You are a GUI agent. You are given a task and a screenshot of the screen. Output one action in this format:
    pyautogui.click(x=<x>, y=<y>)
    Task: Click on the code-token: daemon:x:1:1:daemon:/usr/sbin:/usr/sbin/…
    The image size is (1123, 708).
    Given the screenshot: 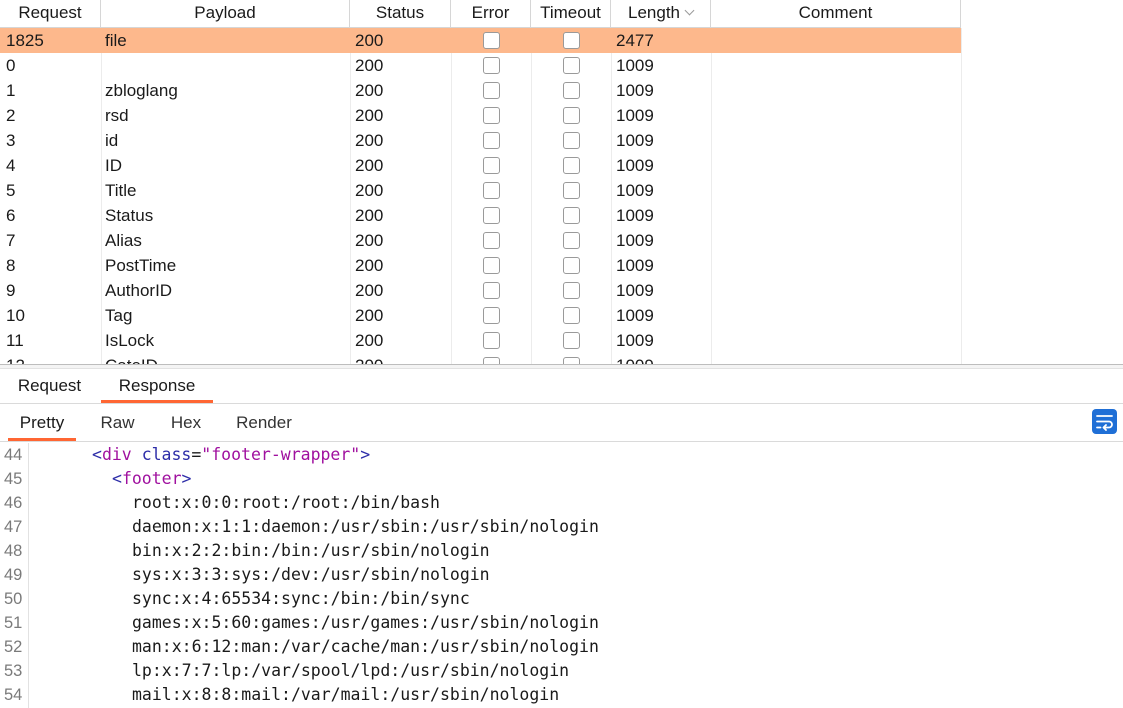 What is the action you would take?
    pyautogui.click(x=365, y=526)
    